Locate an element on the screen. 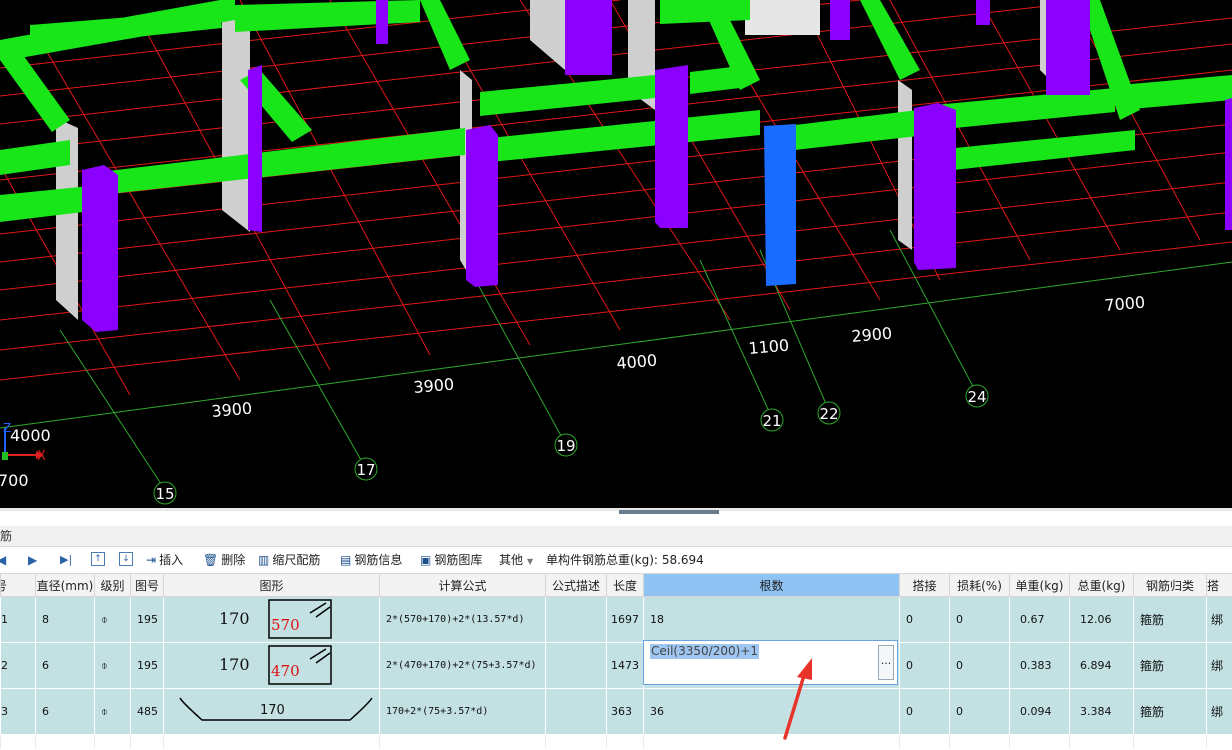 This screenshot has height=750, width=1232. nav-next-button: ▶ is located at coordinates (32, 560).